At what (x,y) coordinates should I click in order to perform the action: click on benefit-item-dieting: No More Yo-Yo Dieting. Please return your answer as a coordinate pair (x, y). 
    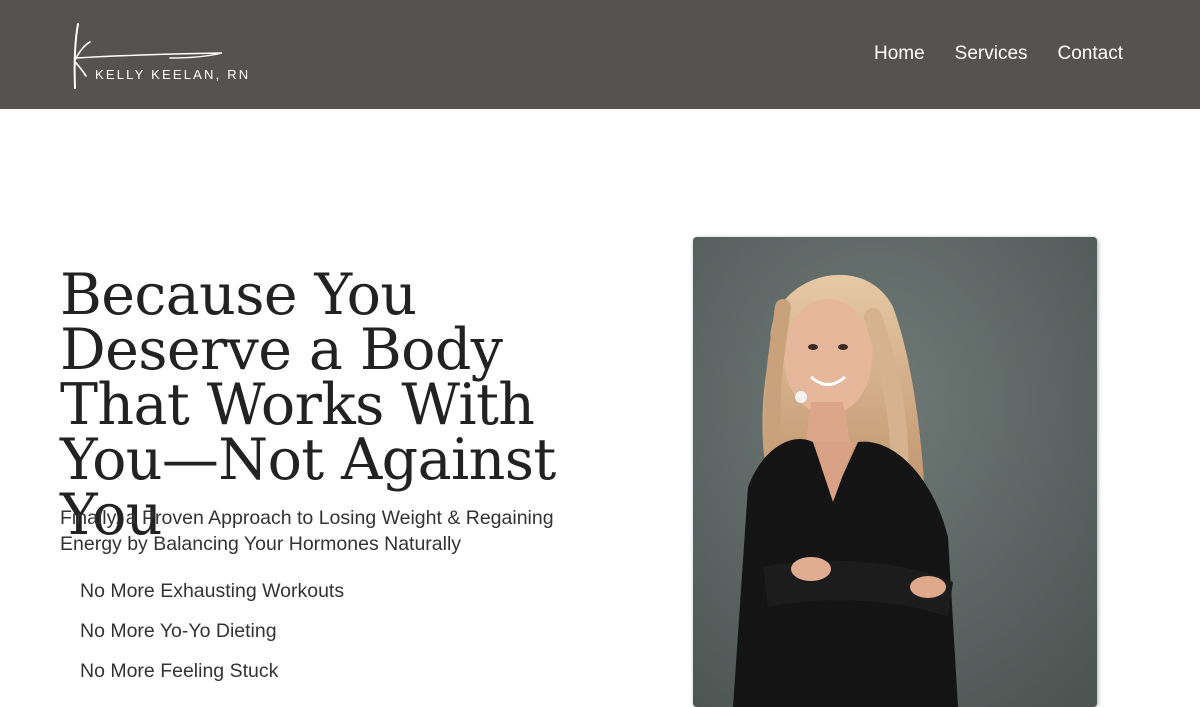
    Looking at the image, I should click on (178, 631).